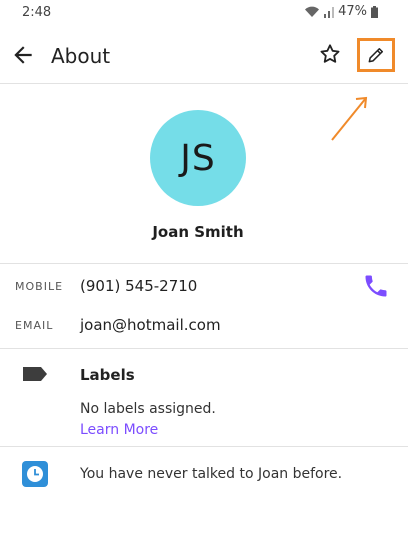 Image resolution: width=408 pixels, height=533 pixels. I want to click on call-button, so click(376, 286).